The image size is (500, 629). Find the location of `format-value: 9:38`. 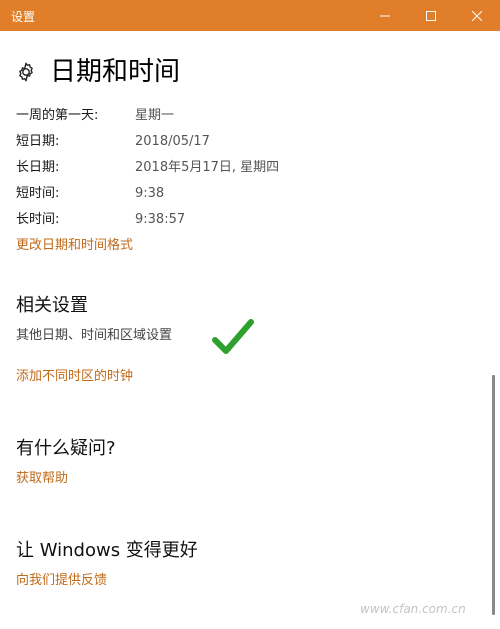

format-value: 9:38 is located at coordinates (150, 193).